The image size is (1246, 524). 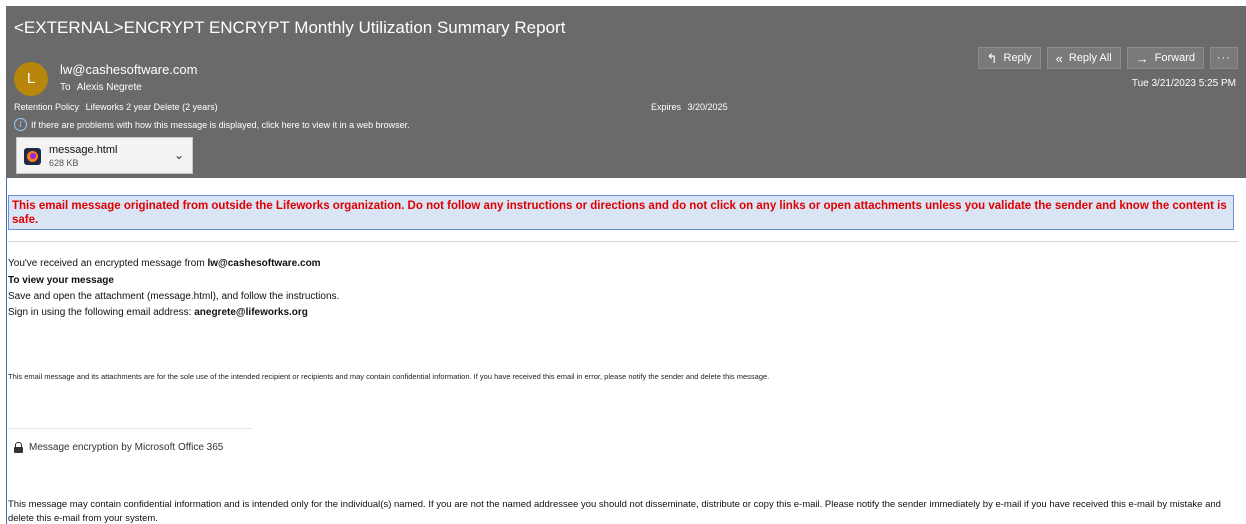 I want to click on expiry-info: Expires 3/20/2025, so click(x=689, y=107).